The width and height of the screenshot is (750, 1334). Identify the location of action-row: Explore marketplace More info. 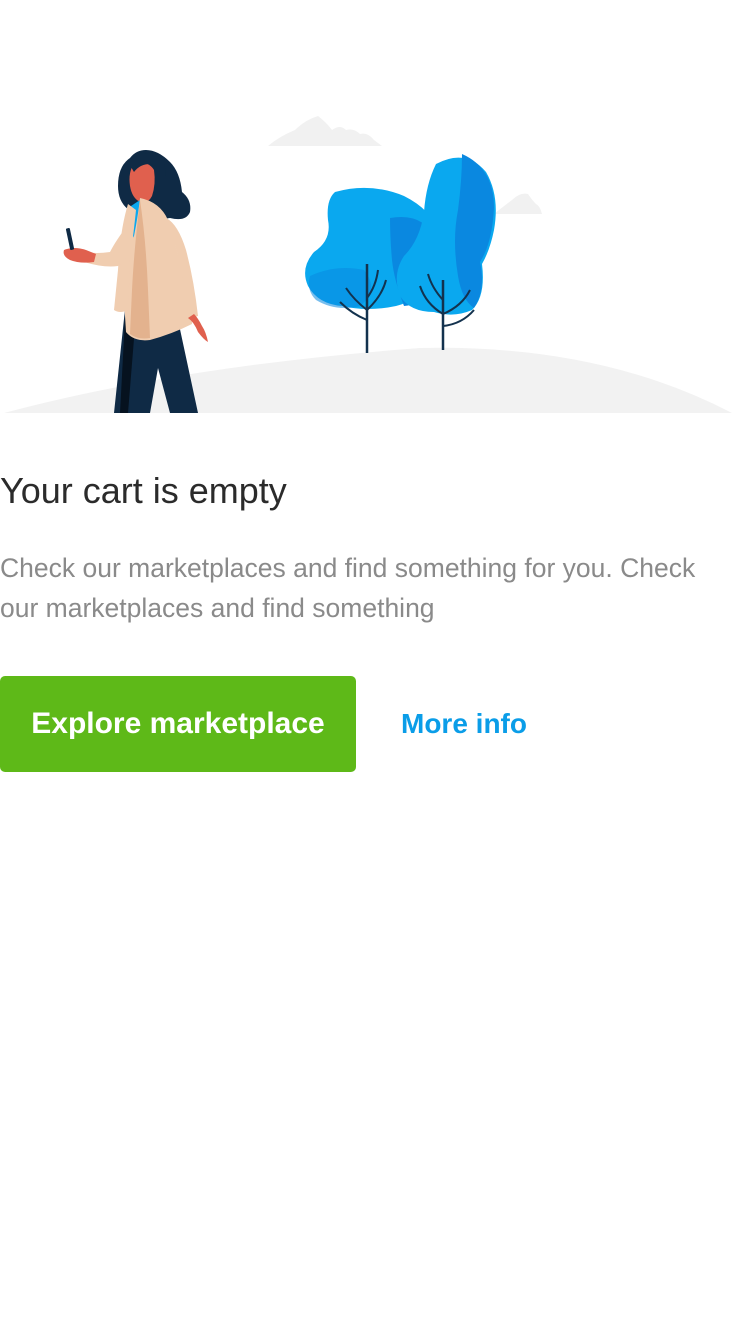
(263, 724).